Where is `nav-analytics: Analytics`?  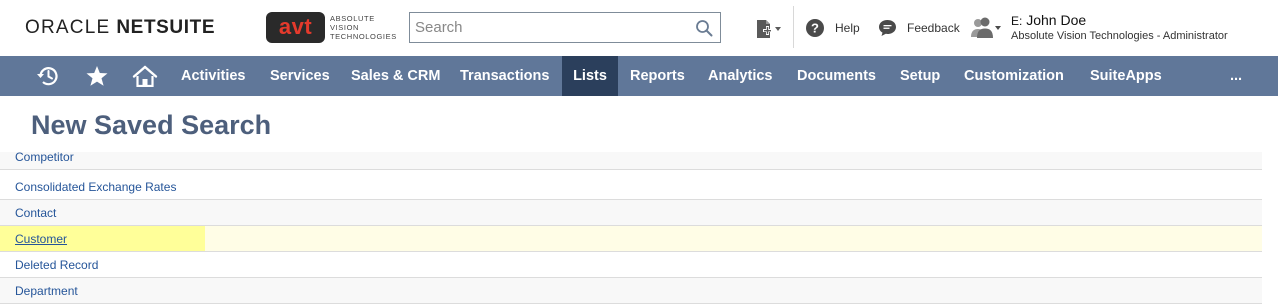
nav-analytics: Analytics is located at coordinates (740, 76).